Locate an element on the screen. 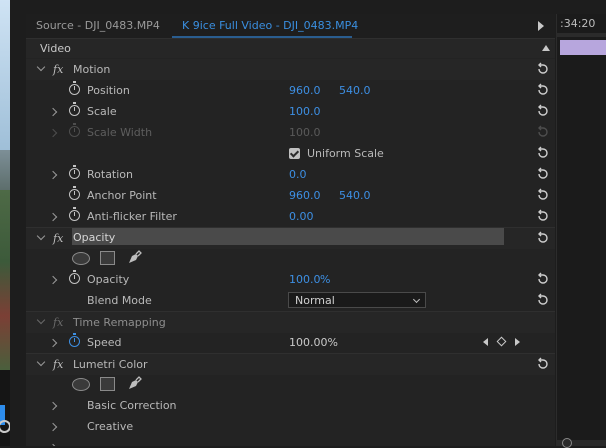 This screenshot has height=448, width=606. param-row-anchor-point: Anchor Point 960.0 540.0 is located at coordinates (290, 195).